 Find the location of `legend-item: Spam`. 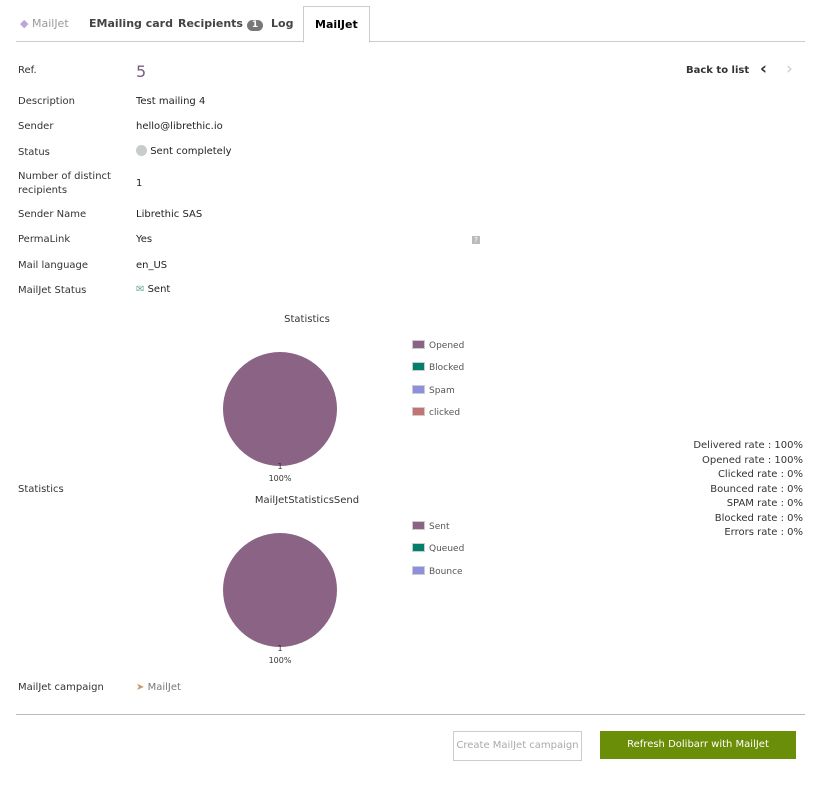

legend-item: Spam is located at coordinates (433, 390).